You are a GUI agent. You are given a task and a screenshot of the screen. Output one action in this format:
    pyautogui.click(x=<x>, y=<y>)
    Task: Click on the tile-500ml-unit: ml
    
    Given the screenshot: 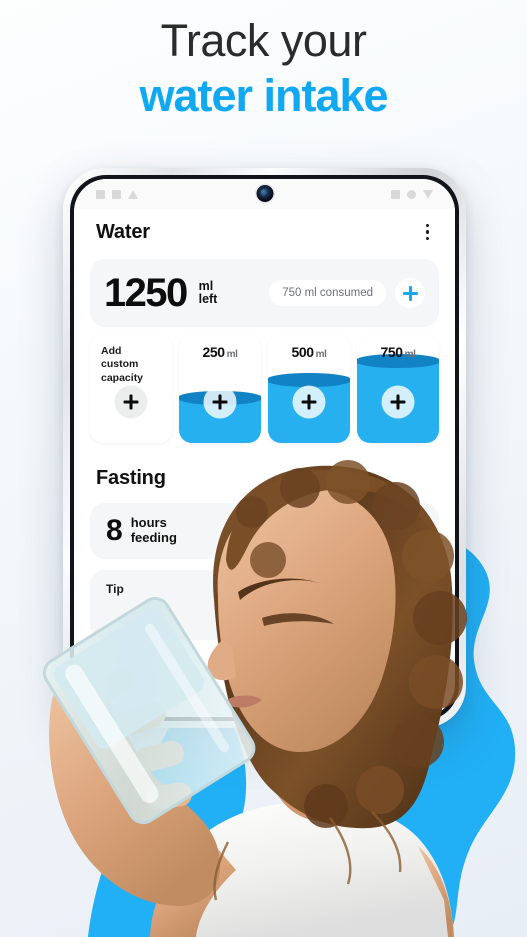 What is the action you would take?
    pyautogui.click(x=321, y=354)
    